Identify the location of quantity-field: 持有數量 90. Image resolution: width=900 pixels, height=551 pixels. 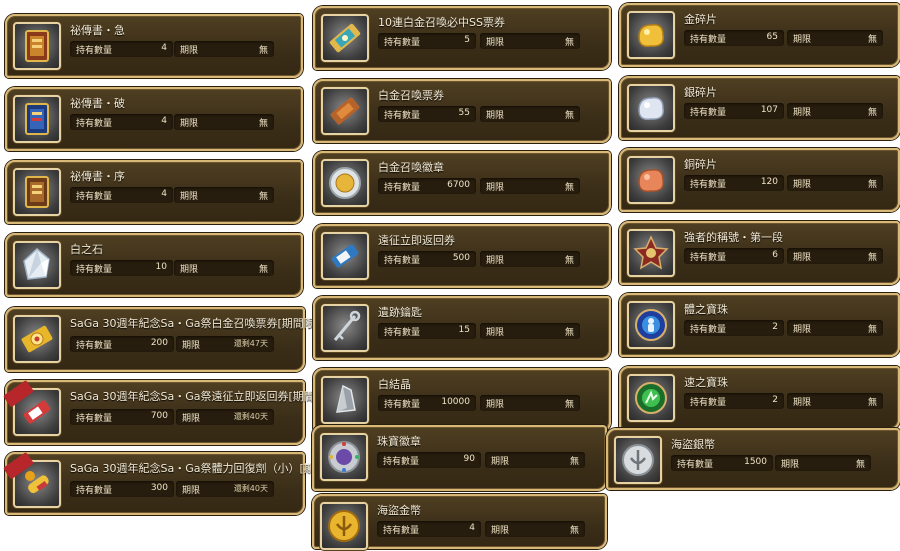
(429, 460).